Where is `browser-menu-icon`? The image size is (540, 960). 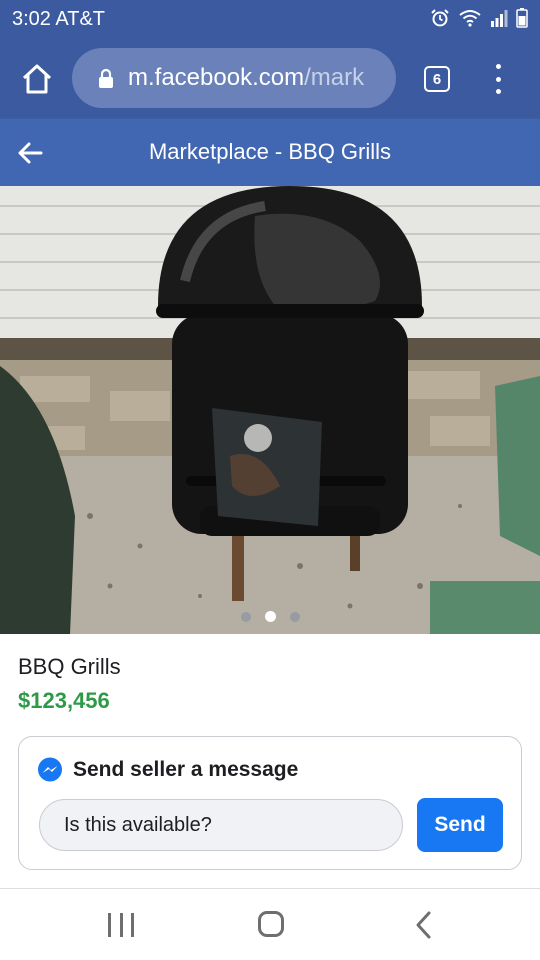
browser-menu-icon is located at coordinates (498, 79).